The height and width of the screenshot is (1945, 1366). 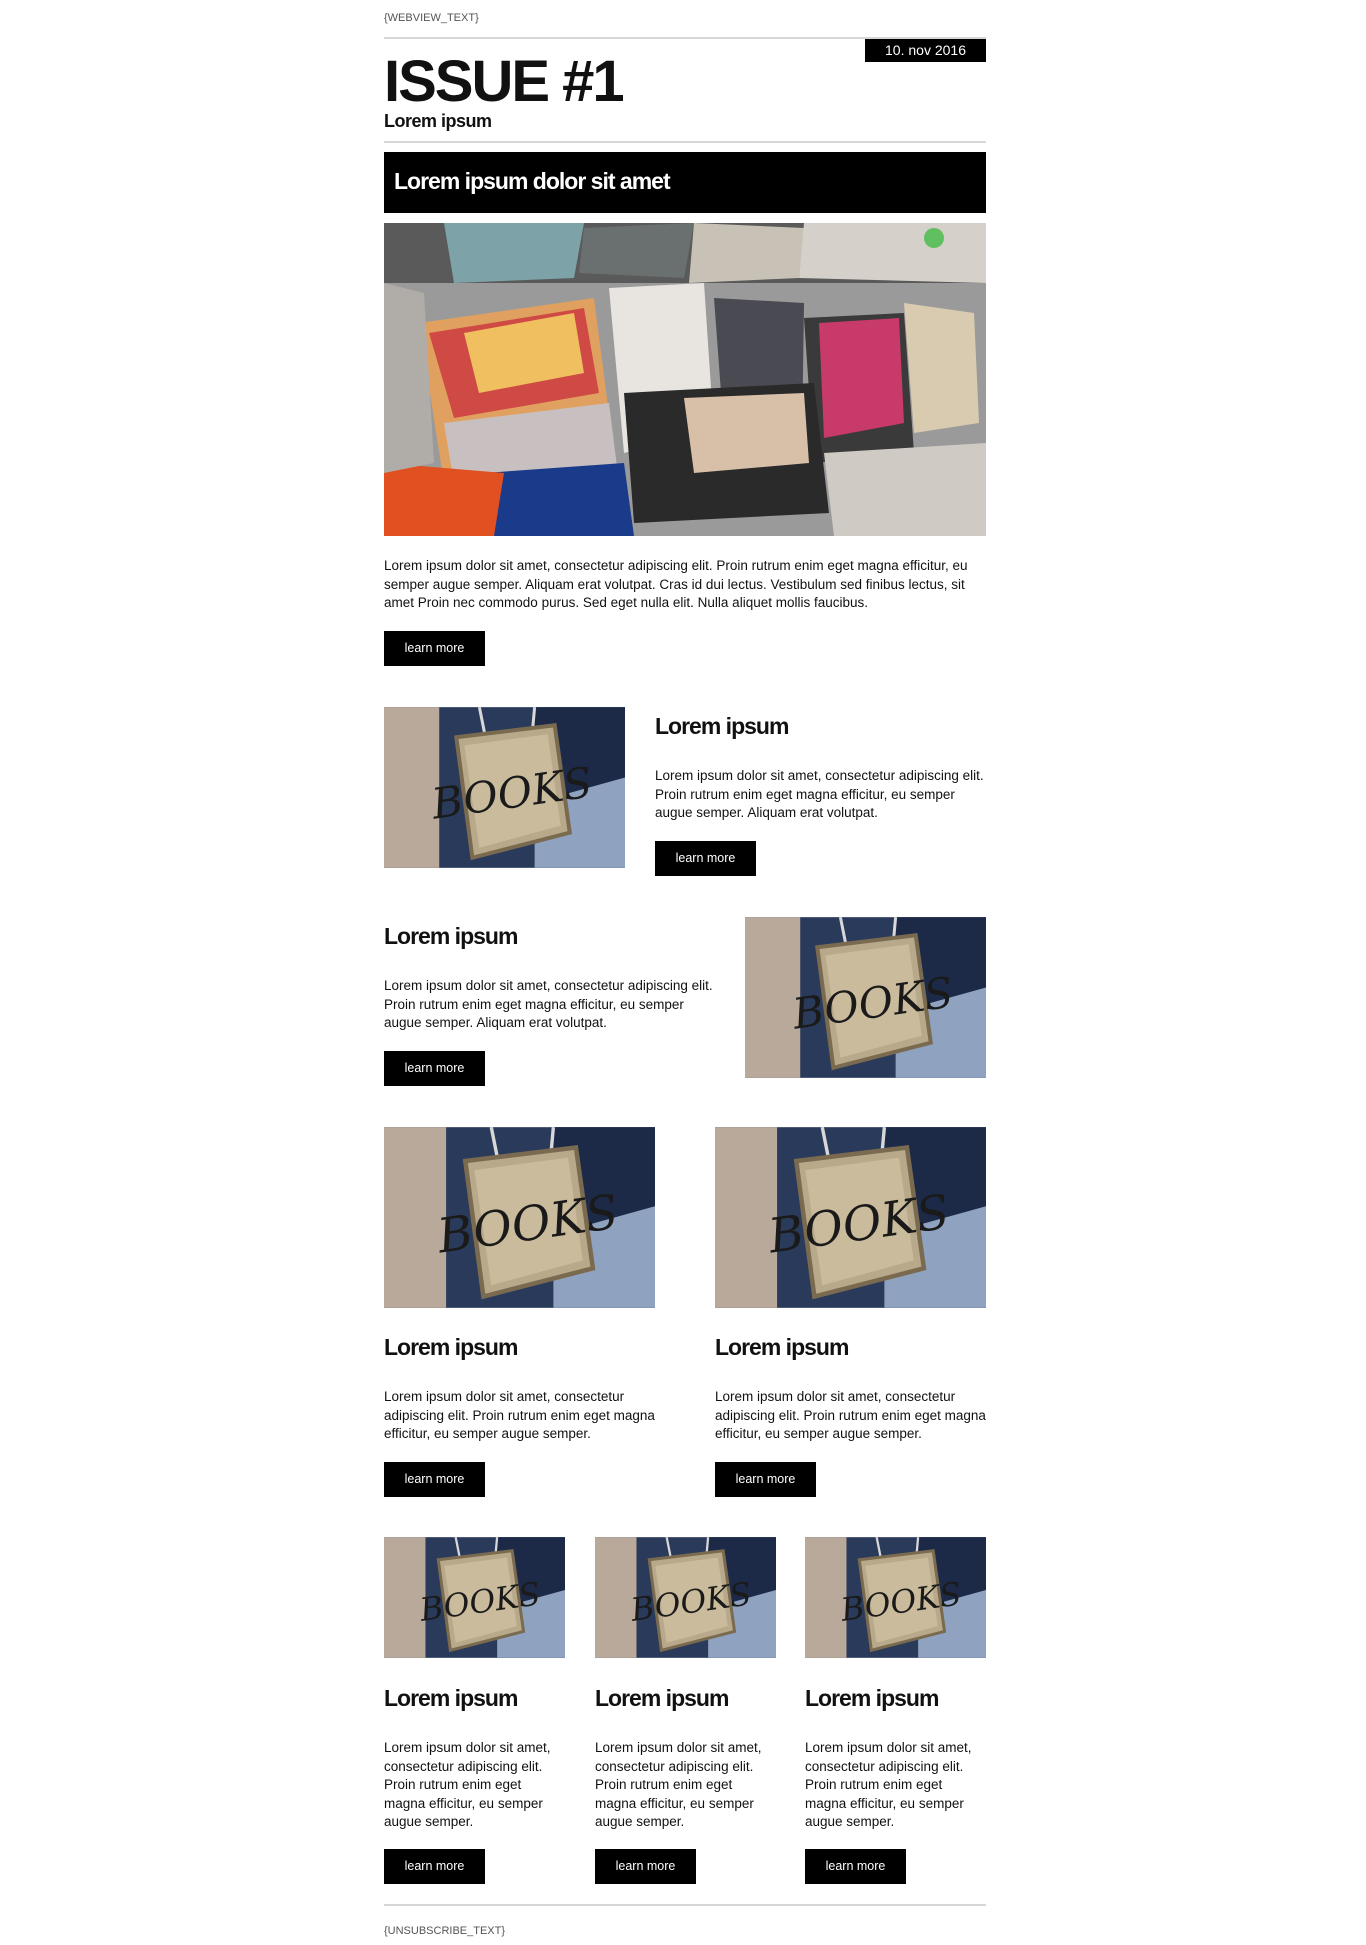 What do you see at coordinates (925, 50) in the screenshot?
I see `date-badge: 10. nov 2016` at bounding box center [925, 50].